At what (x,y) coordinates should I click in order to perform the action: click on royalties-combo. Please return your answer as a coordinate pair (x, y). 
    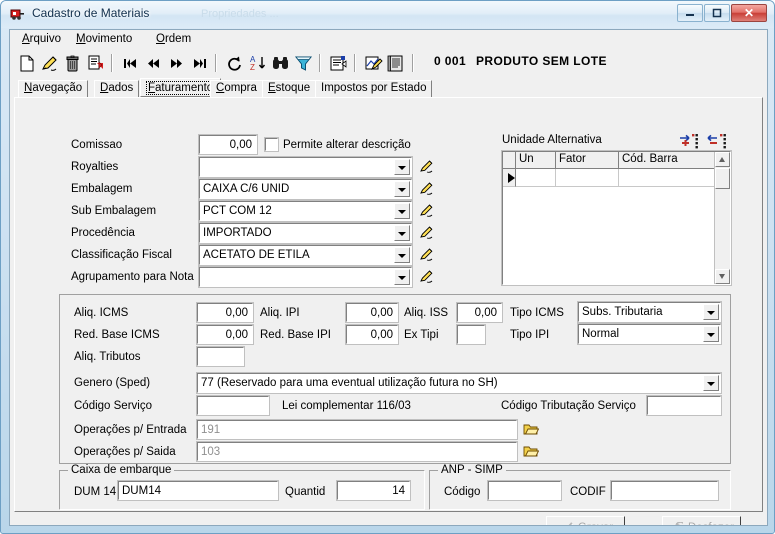
    Looking at the image, I should click on (305, 167).